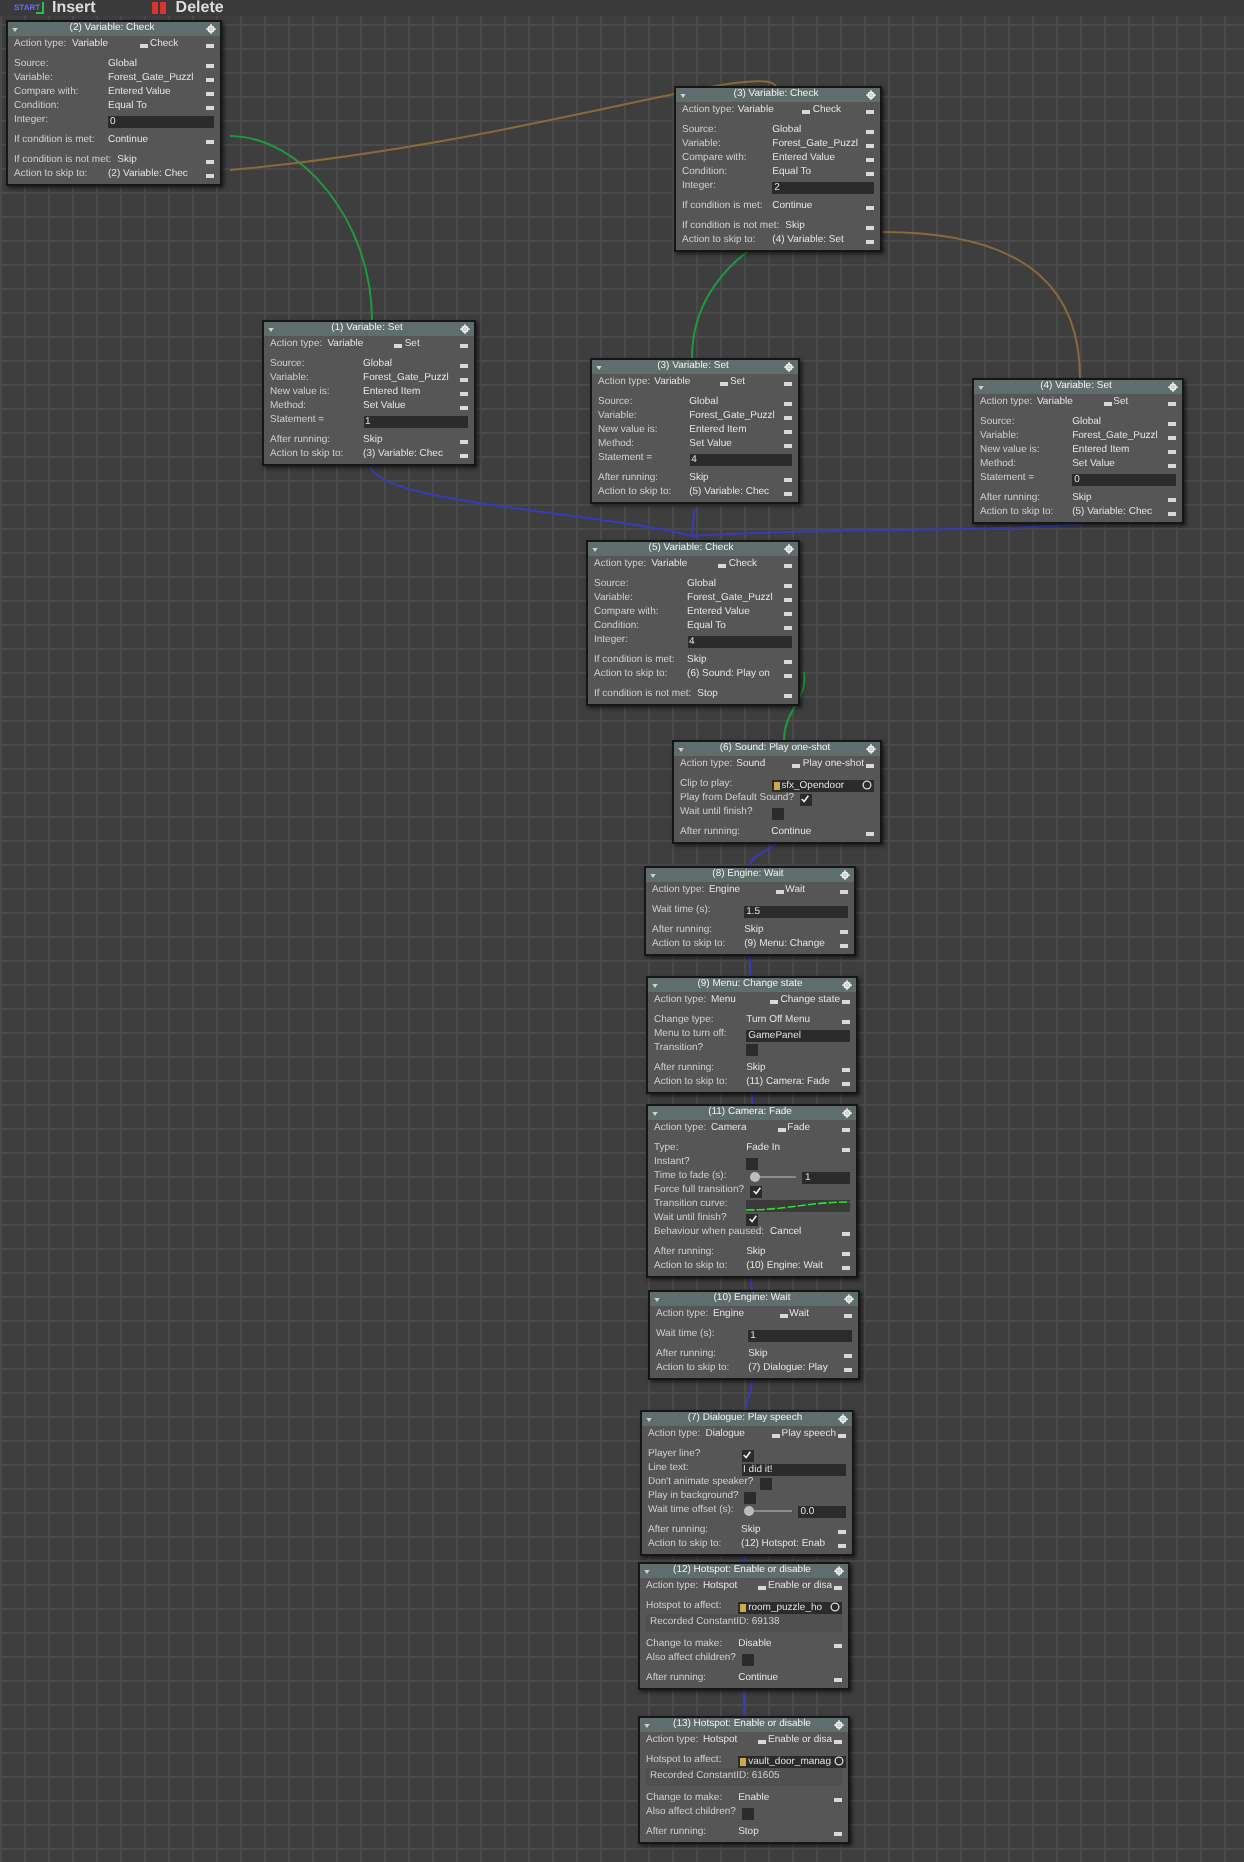 The width and height of the screenshot is (1244, 1862). I want to click on delete-button: Delete, so click(187, 8).